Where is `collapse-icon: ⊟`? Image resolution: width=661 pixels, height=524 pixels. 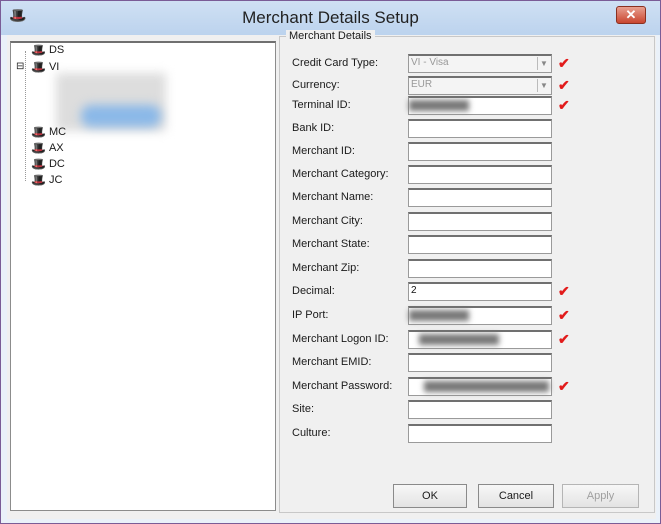 collapse-icon: ⊟ is located at coordinates (20, 66).